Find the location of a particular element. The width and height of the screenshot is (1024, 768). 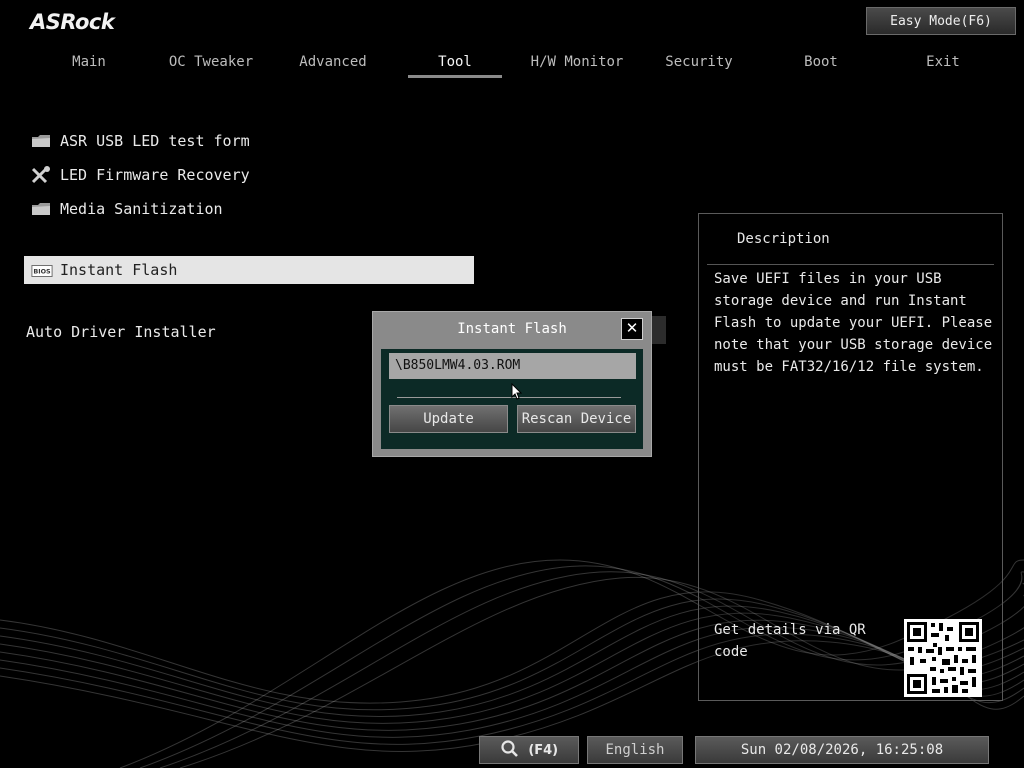

rom-file-field: \B850LMW4.03.ROM is located at coordinates (512, 366).